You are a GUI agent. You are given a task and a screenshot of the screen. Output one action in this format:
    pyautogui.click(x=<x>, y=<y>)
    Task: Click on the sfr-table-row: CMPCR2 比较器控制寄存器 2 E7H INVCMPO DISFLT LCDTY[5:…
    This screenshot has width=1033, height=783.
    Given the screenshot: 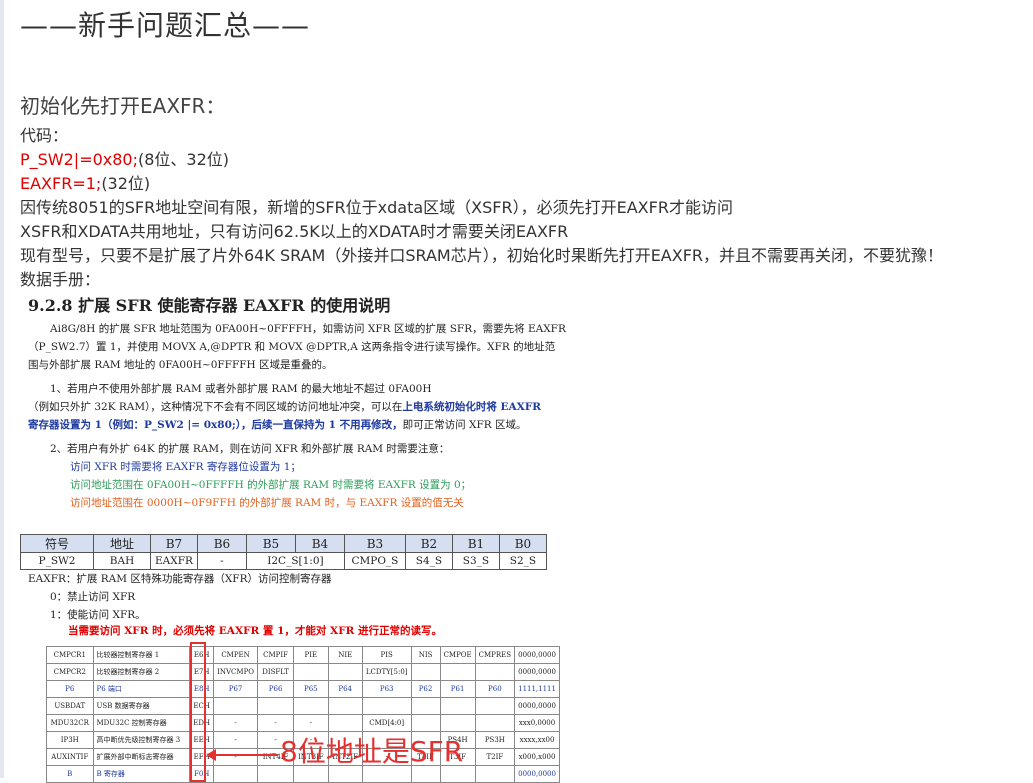 What is the action you would take?
    pyautogui.click(x=303, y=672)
    